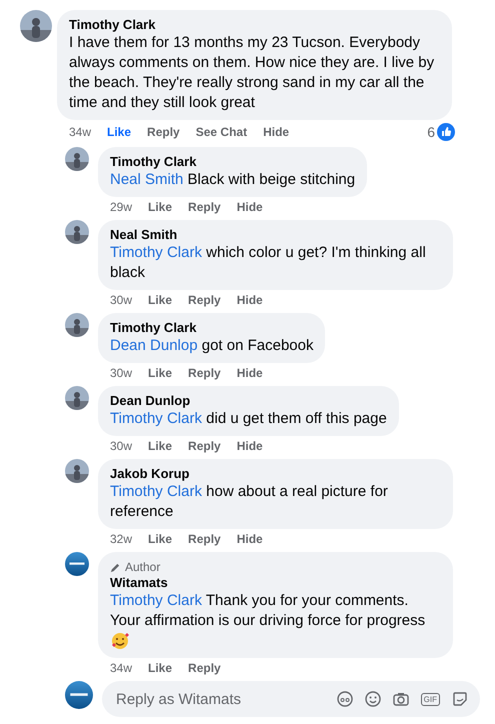  I want to click on pencil-icon, so click(115, 567).